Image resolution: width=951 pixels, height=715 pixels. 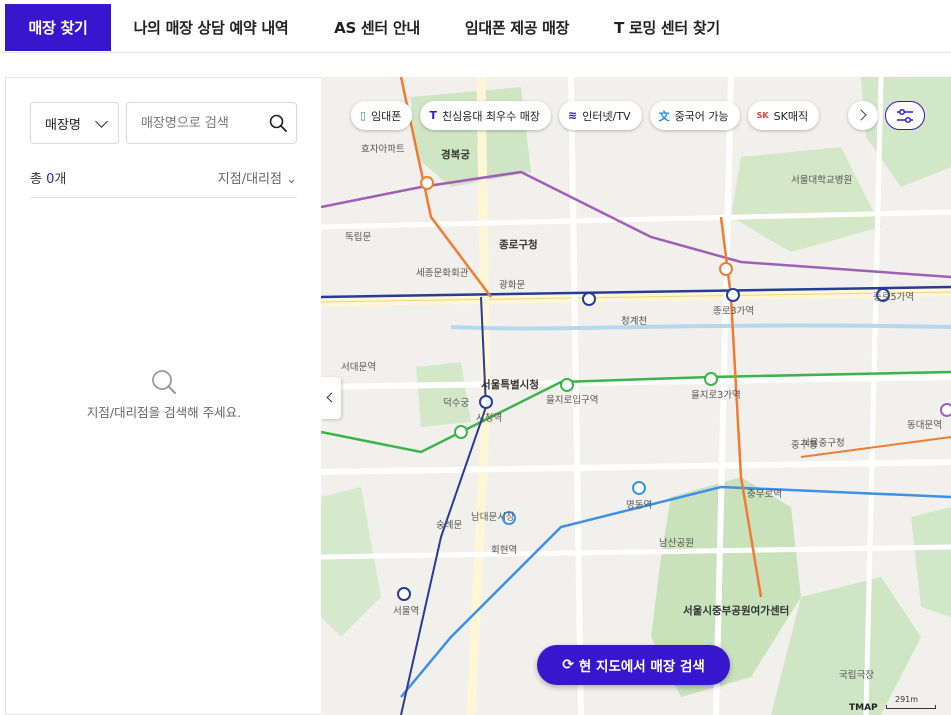 I want to click on chevron-down-icon, so click(x=101, y=121).